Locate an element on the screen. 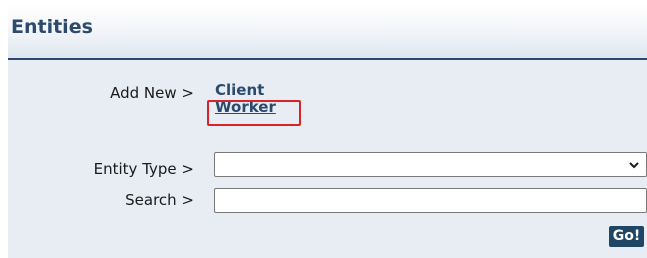 The height and width of the screenshot is (258, 647). panel-title: Entities is located at coordinates (52, 27).